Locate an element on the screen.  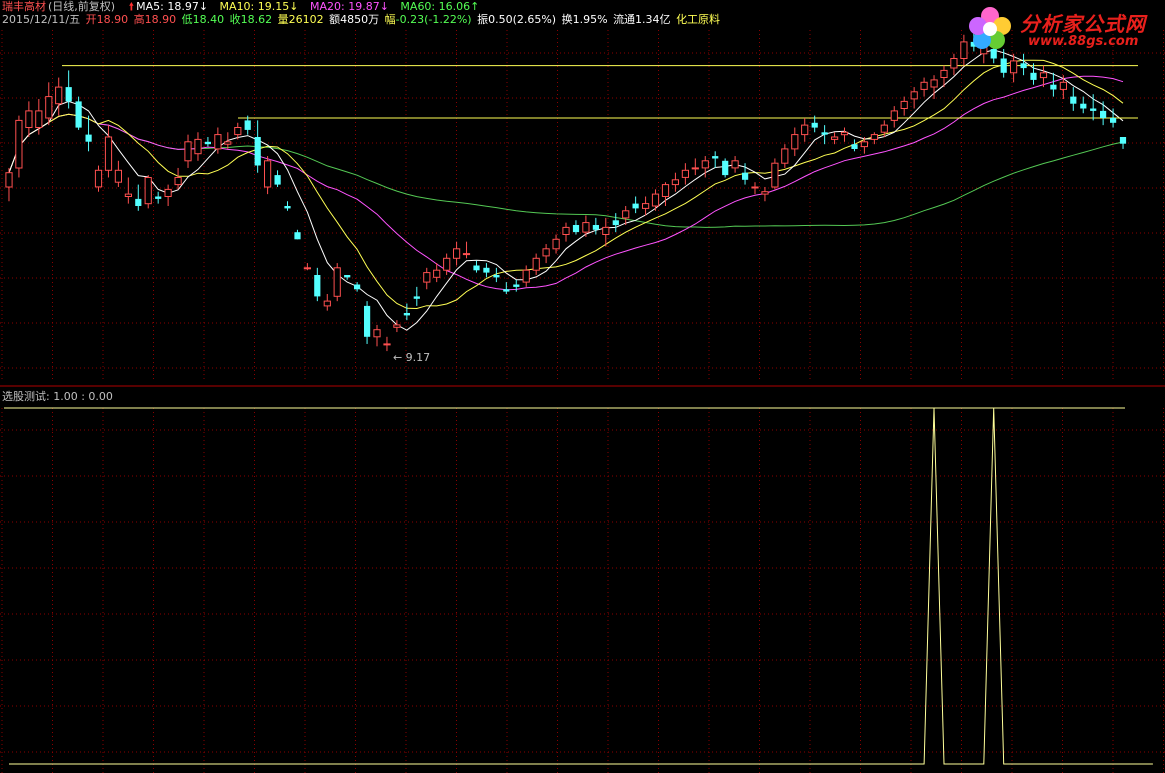
low-value: 18.40 is located at coordinates (208, 19).